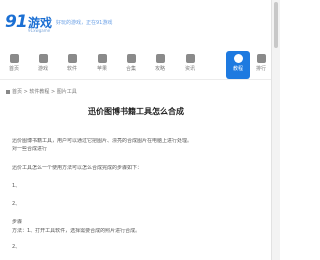 This screenshot has width=320, height=260. What do you see at coordinates (43, 65) in the screenshot?
I see `nav-item-games: 游戏` at bounding box center [43, 65].